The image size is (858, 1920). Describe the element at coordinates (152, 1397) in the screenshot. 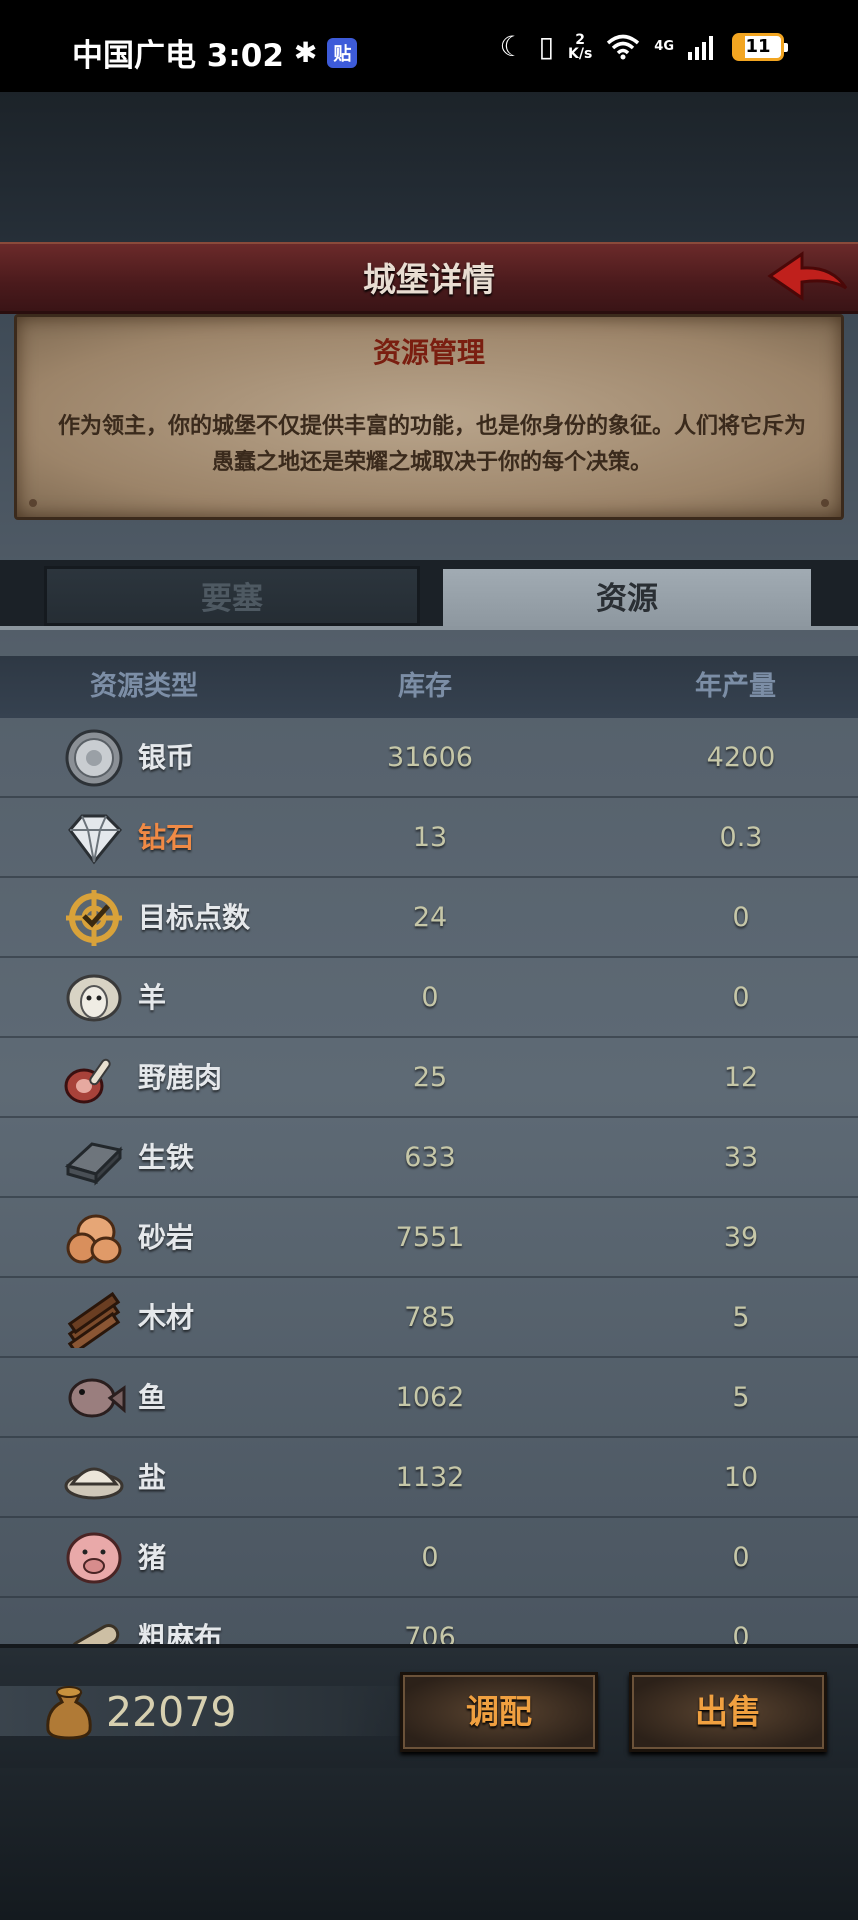

I see `resource-name: 鱼` at that location.